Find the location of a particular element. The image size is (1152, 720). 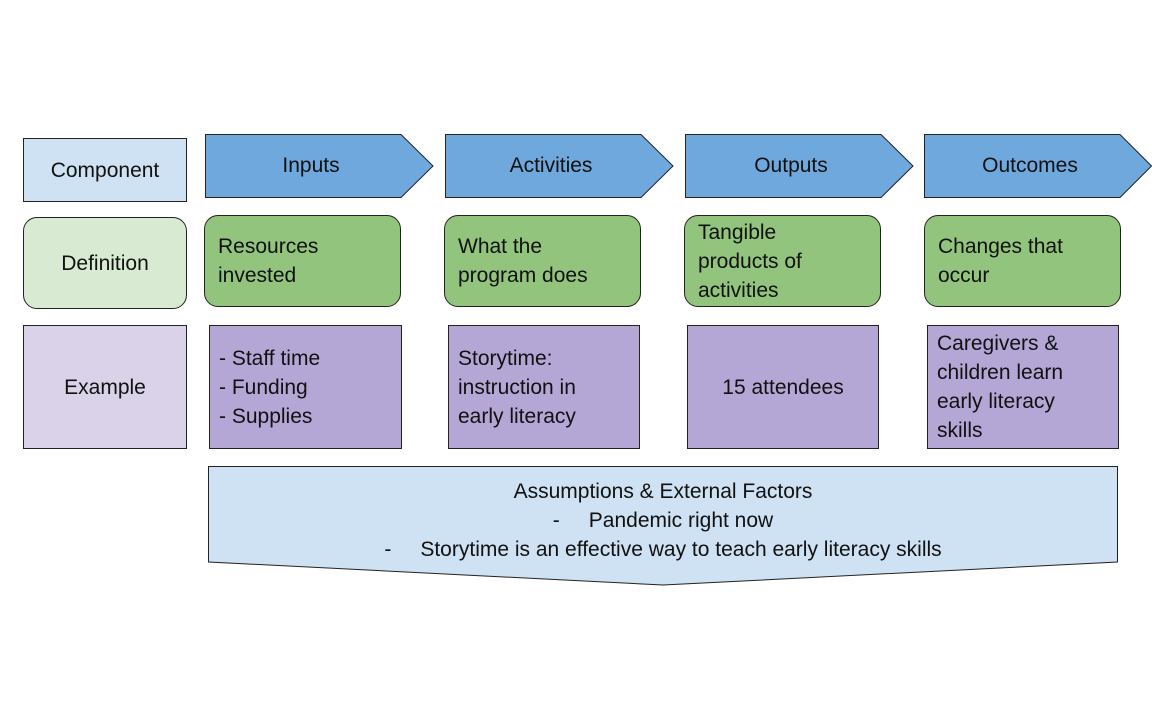

example-box-inputs: - Staff time - Funding - Supplies is located at coordinates (305, 387).